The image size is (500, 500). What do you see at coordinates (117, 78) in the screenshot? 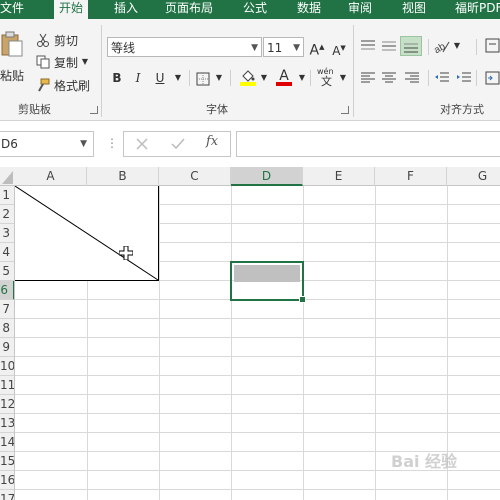
I see `bold-button: B` at bounding box center [117, 78].